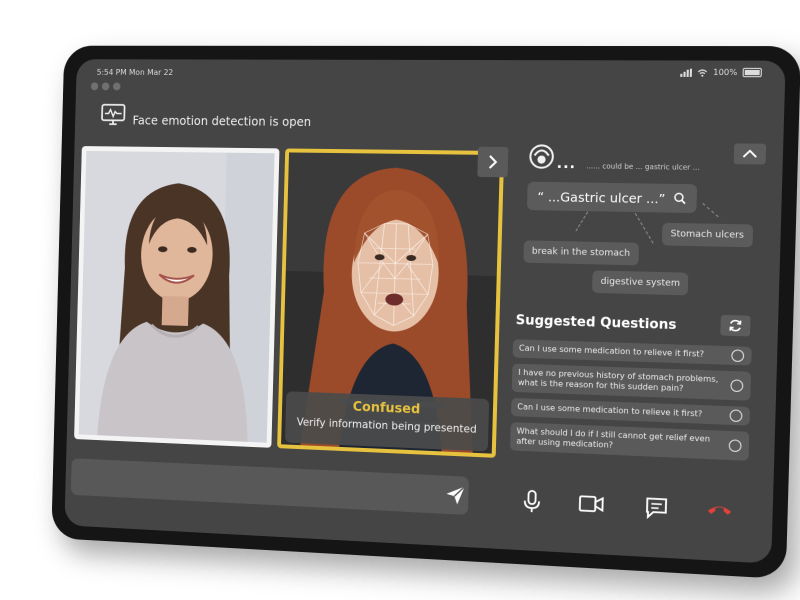  Describe the element at coordinates (580, 252) in the screenshot. I see `related-term-tag: break in the stomach` at that location.